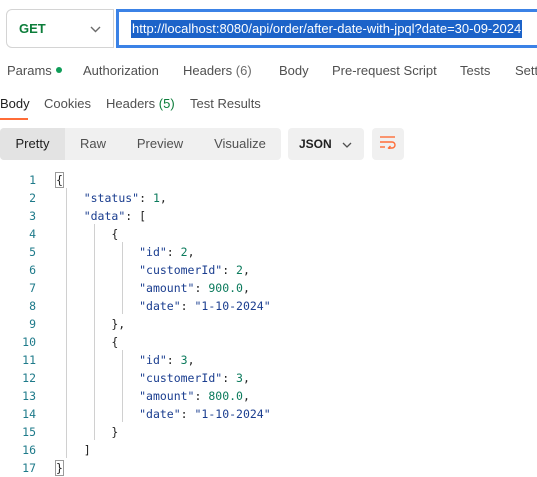 The height and width of the screenshot is (477, 537). I want to click on line-number: 2, so click(32, 198).